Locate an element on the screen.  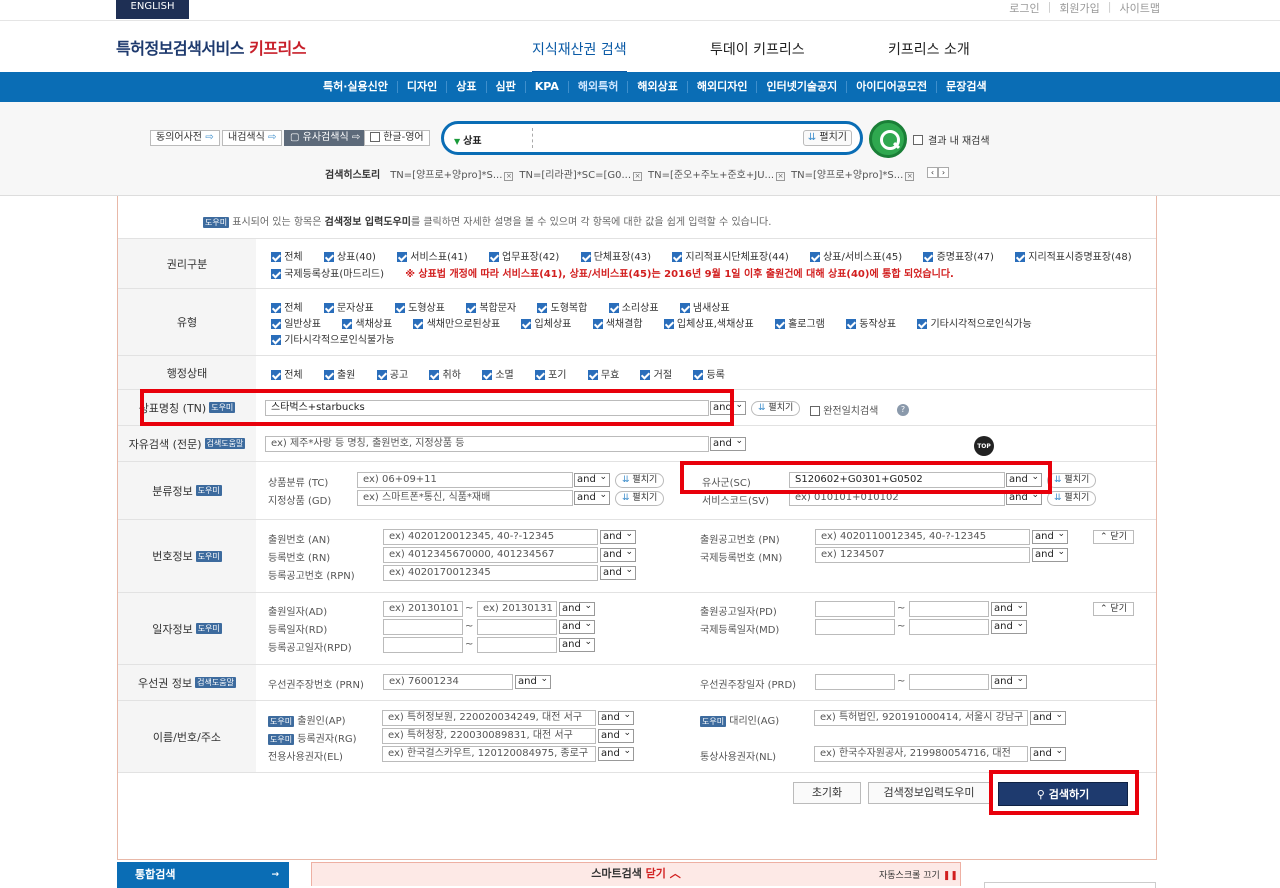
smart-search-bar: 스마트검색 닫기 ︿ is located at coordinates (636, 874).